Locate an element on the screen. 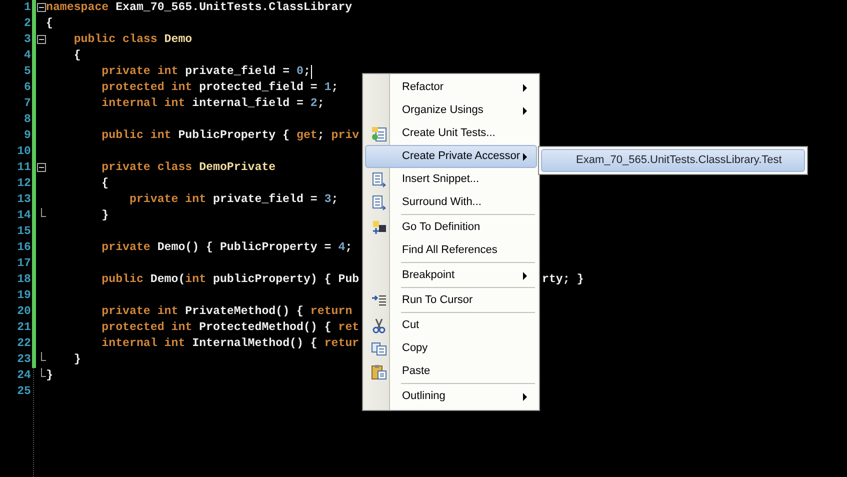  menu-item: Run To Cursor is located at coordinates (451, 300).